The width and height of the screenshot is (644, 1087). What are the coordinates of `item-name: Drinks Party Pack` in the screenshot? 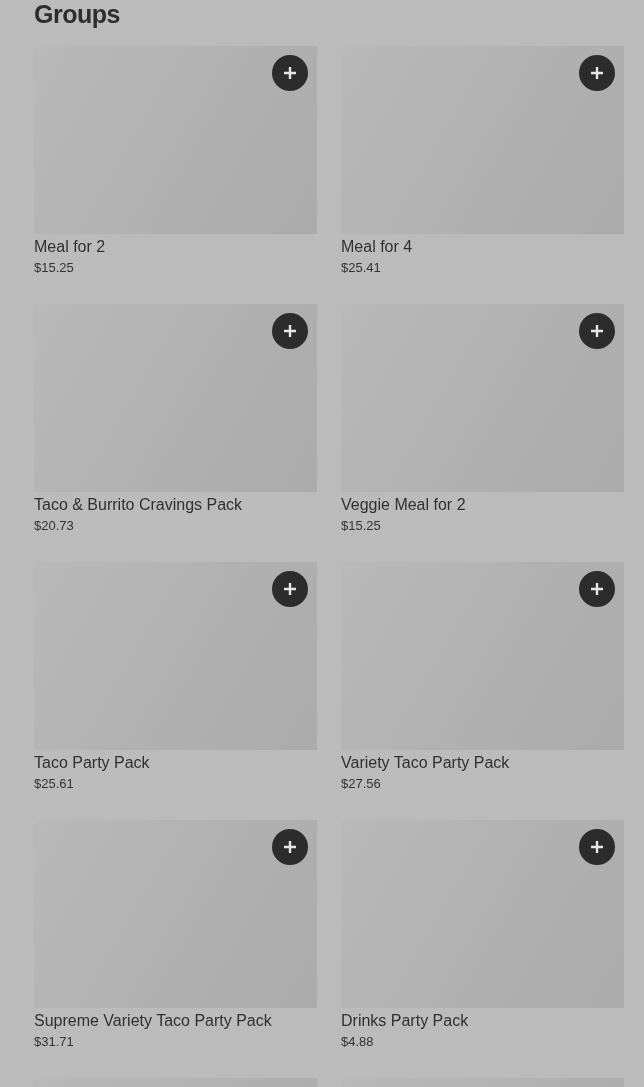 It's located at (405, 1021).